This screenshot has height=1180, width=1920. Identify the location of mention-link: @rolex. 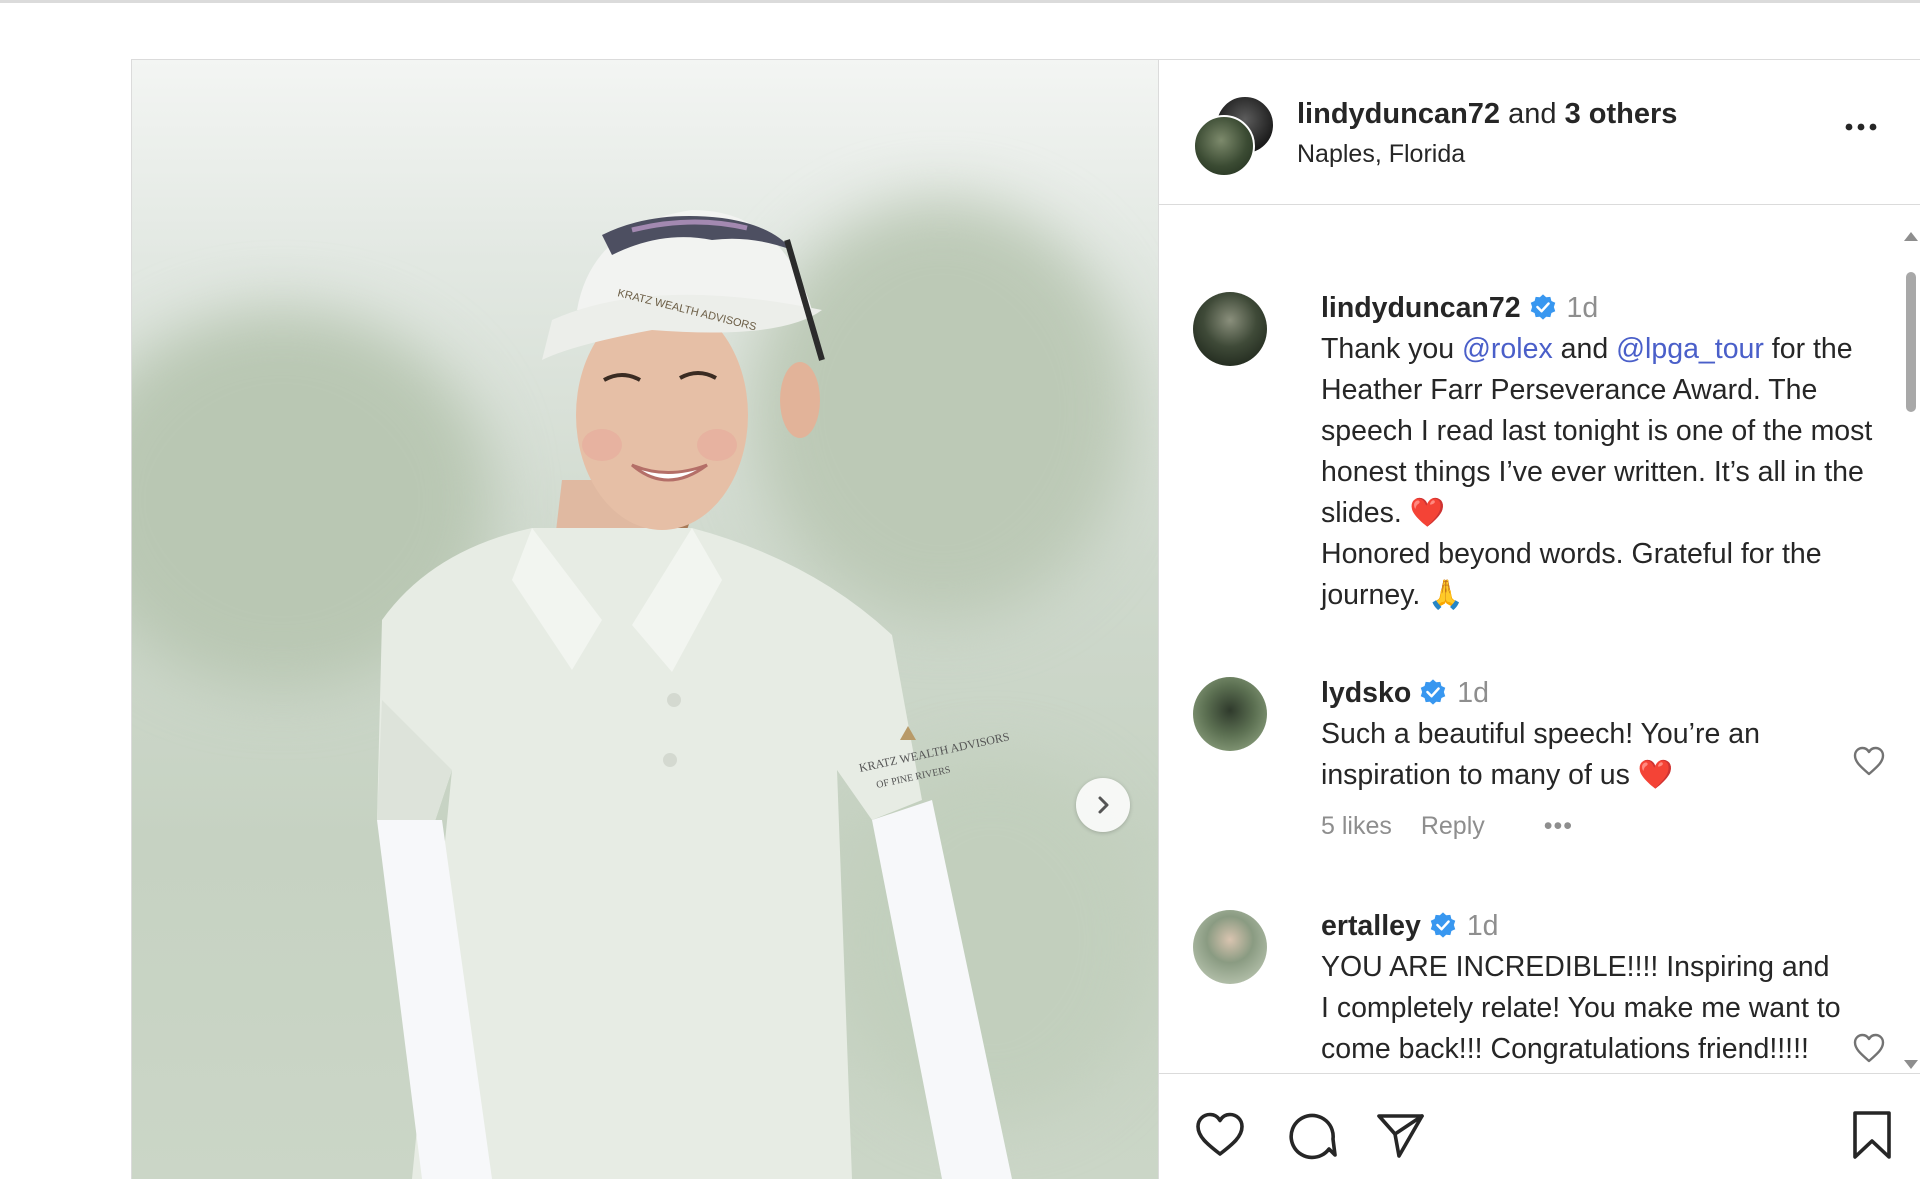
(1507, 349).